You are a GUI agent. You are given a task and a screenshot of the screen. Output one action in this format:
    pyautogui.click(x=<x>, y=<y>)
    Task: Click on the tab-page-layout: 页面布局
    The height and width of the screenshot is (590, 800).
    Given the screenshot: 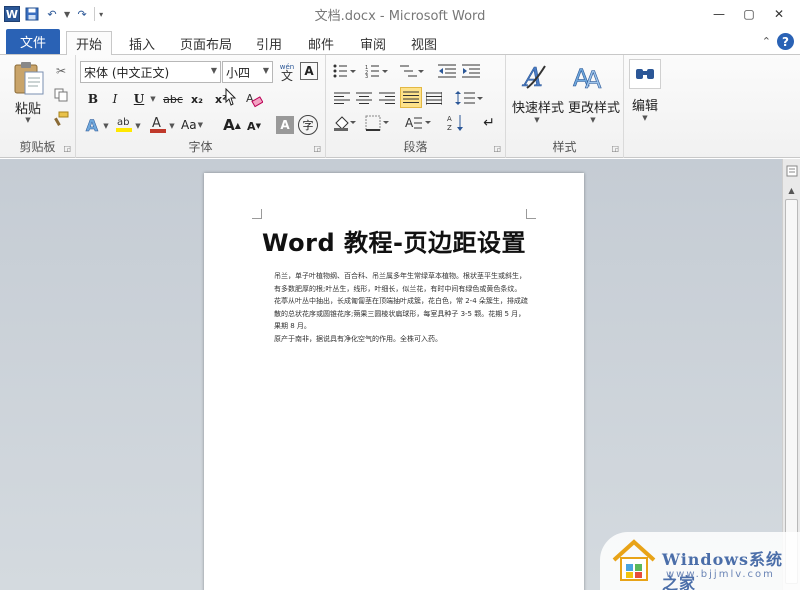 What is the action you would take?
    pyautogui.click(x=206, y=43)
    